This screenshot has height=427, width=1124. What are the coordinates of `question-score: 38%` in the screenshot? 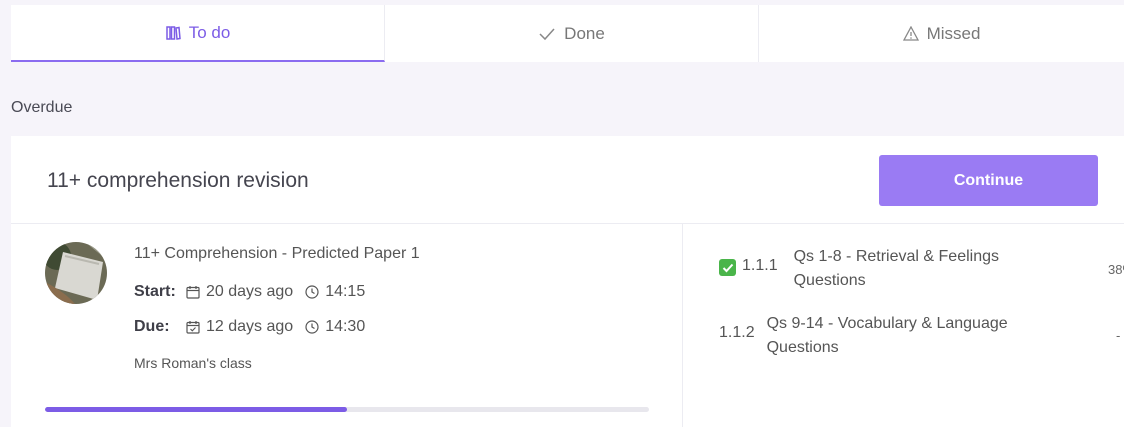 It's located at (1116, 269).